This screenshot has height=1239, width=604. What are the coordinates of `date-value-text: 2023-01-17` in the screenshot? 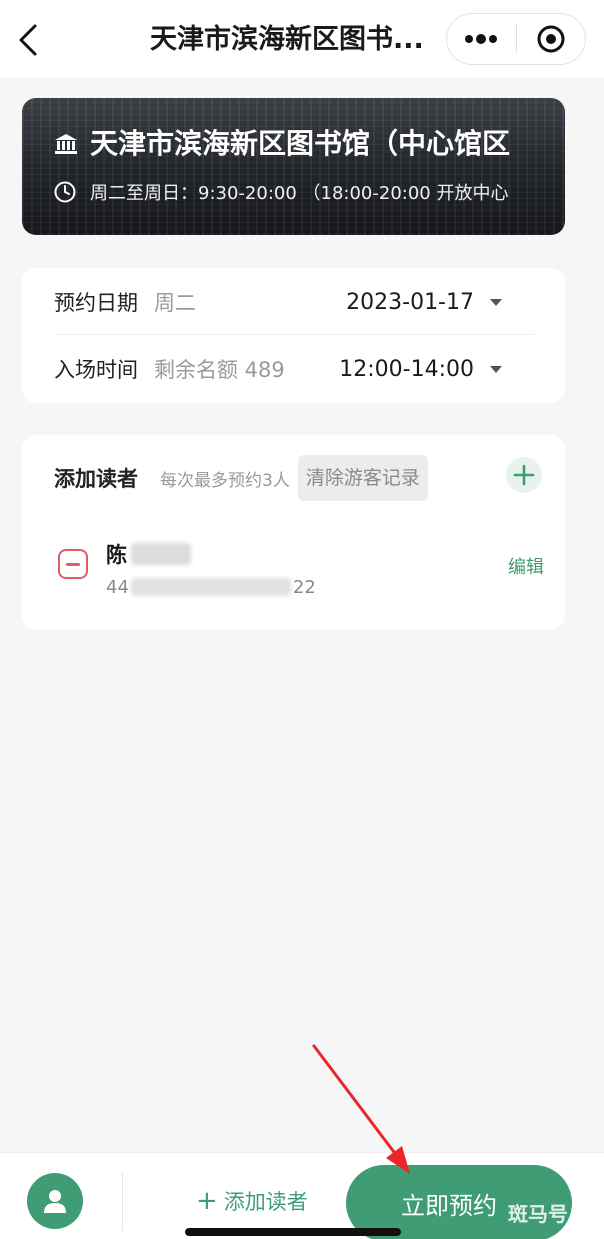 It's located at (410, 302).